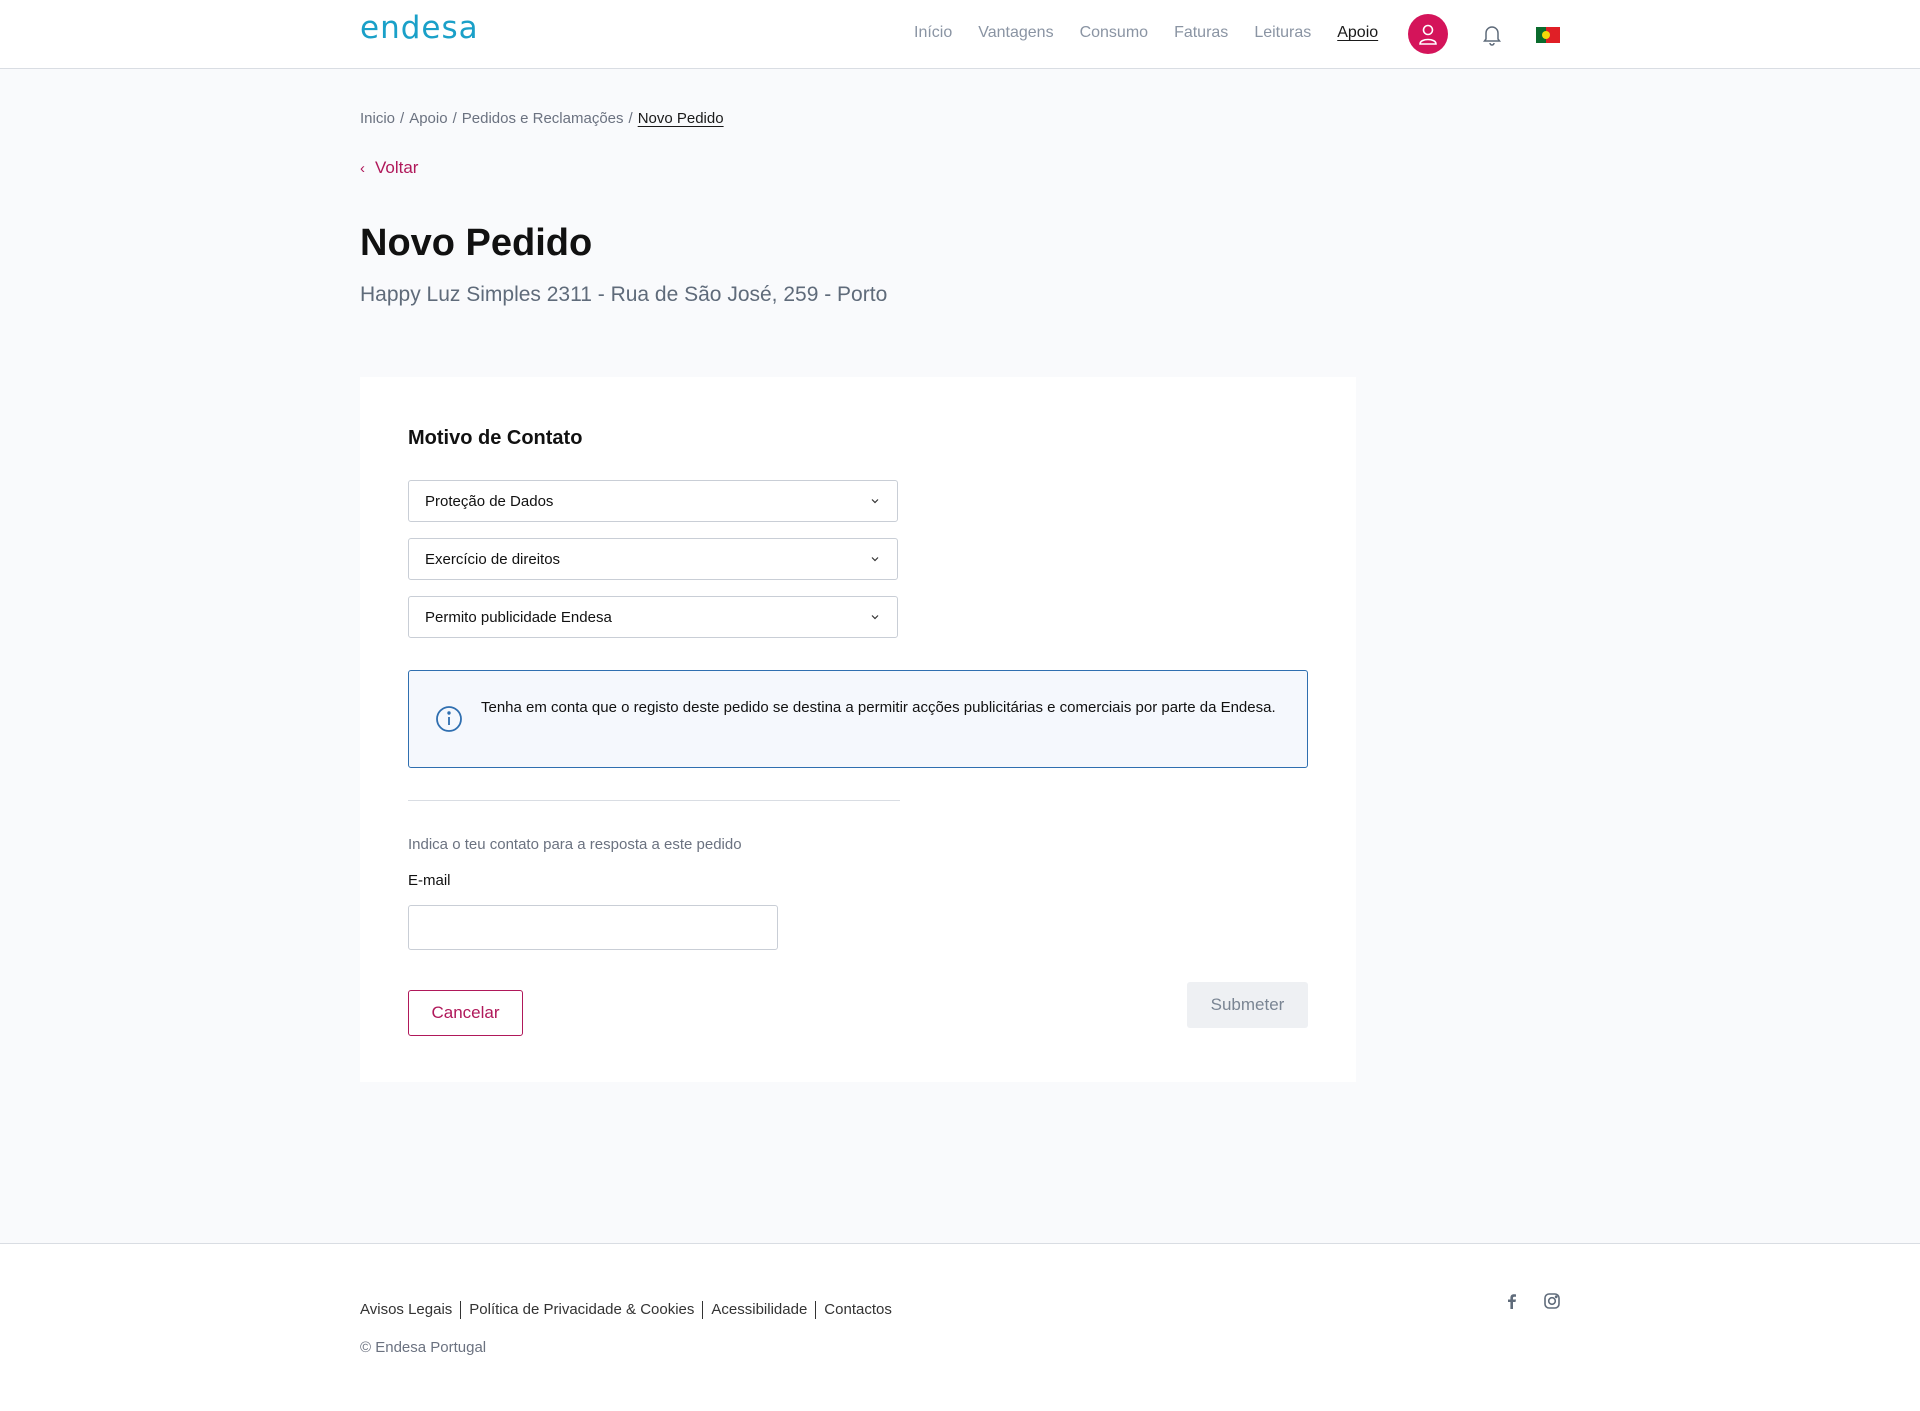 This screenshot has height=1411, width=1920. What do you see at coordinates (410, 1310) in the screenshot?
I see `footer-link-avisos-legais: Avisos Legais` at bounding box center [410, 1310].